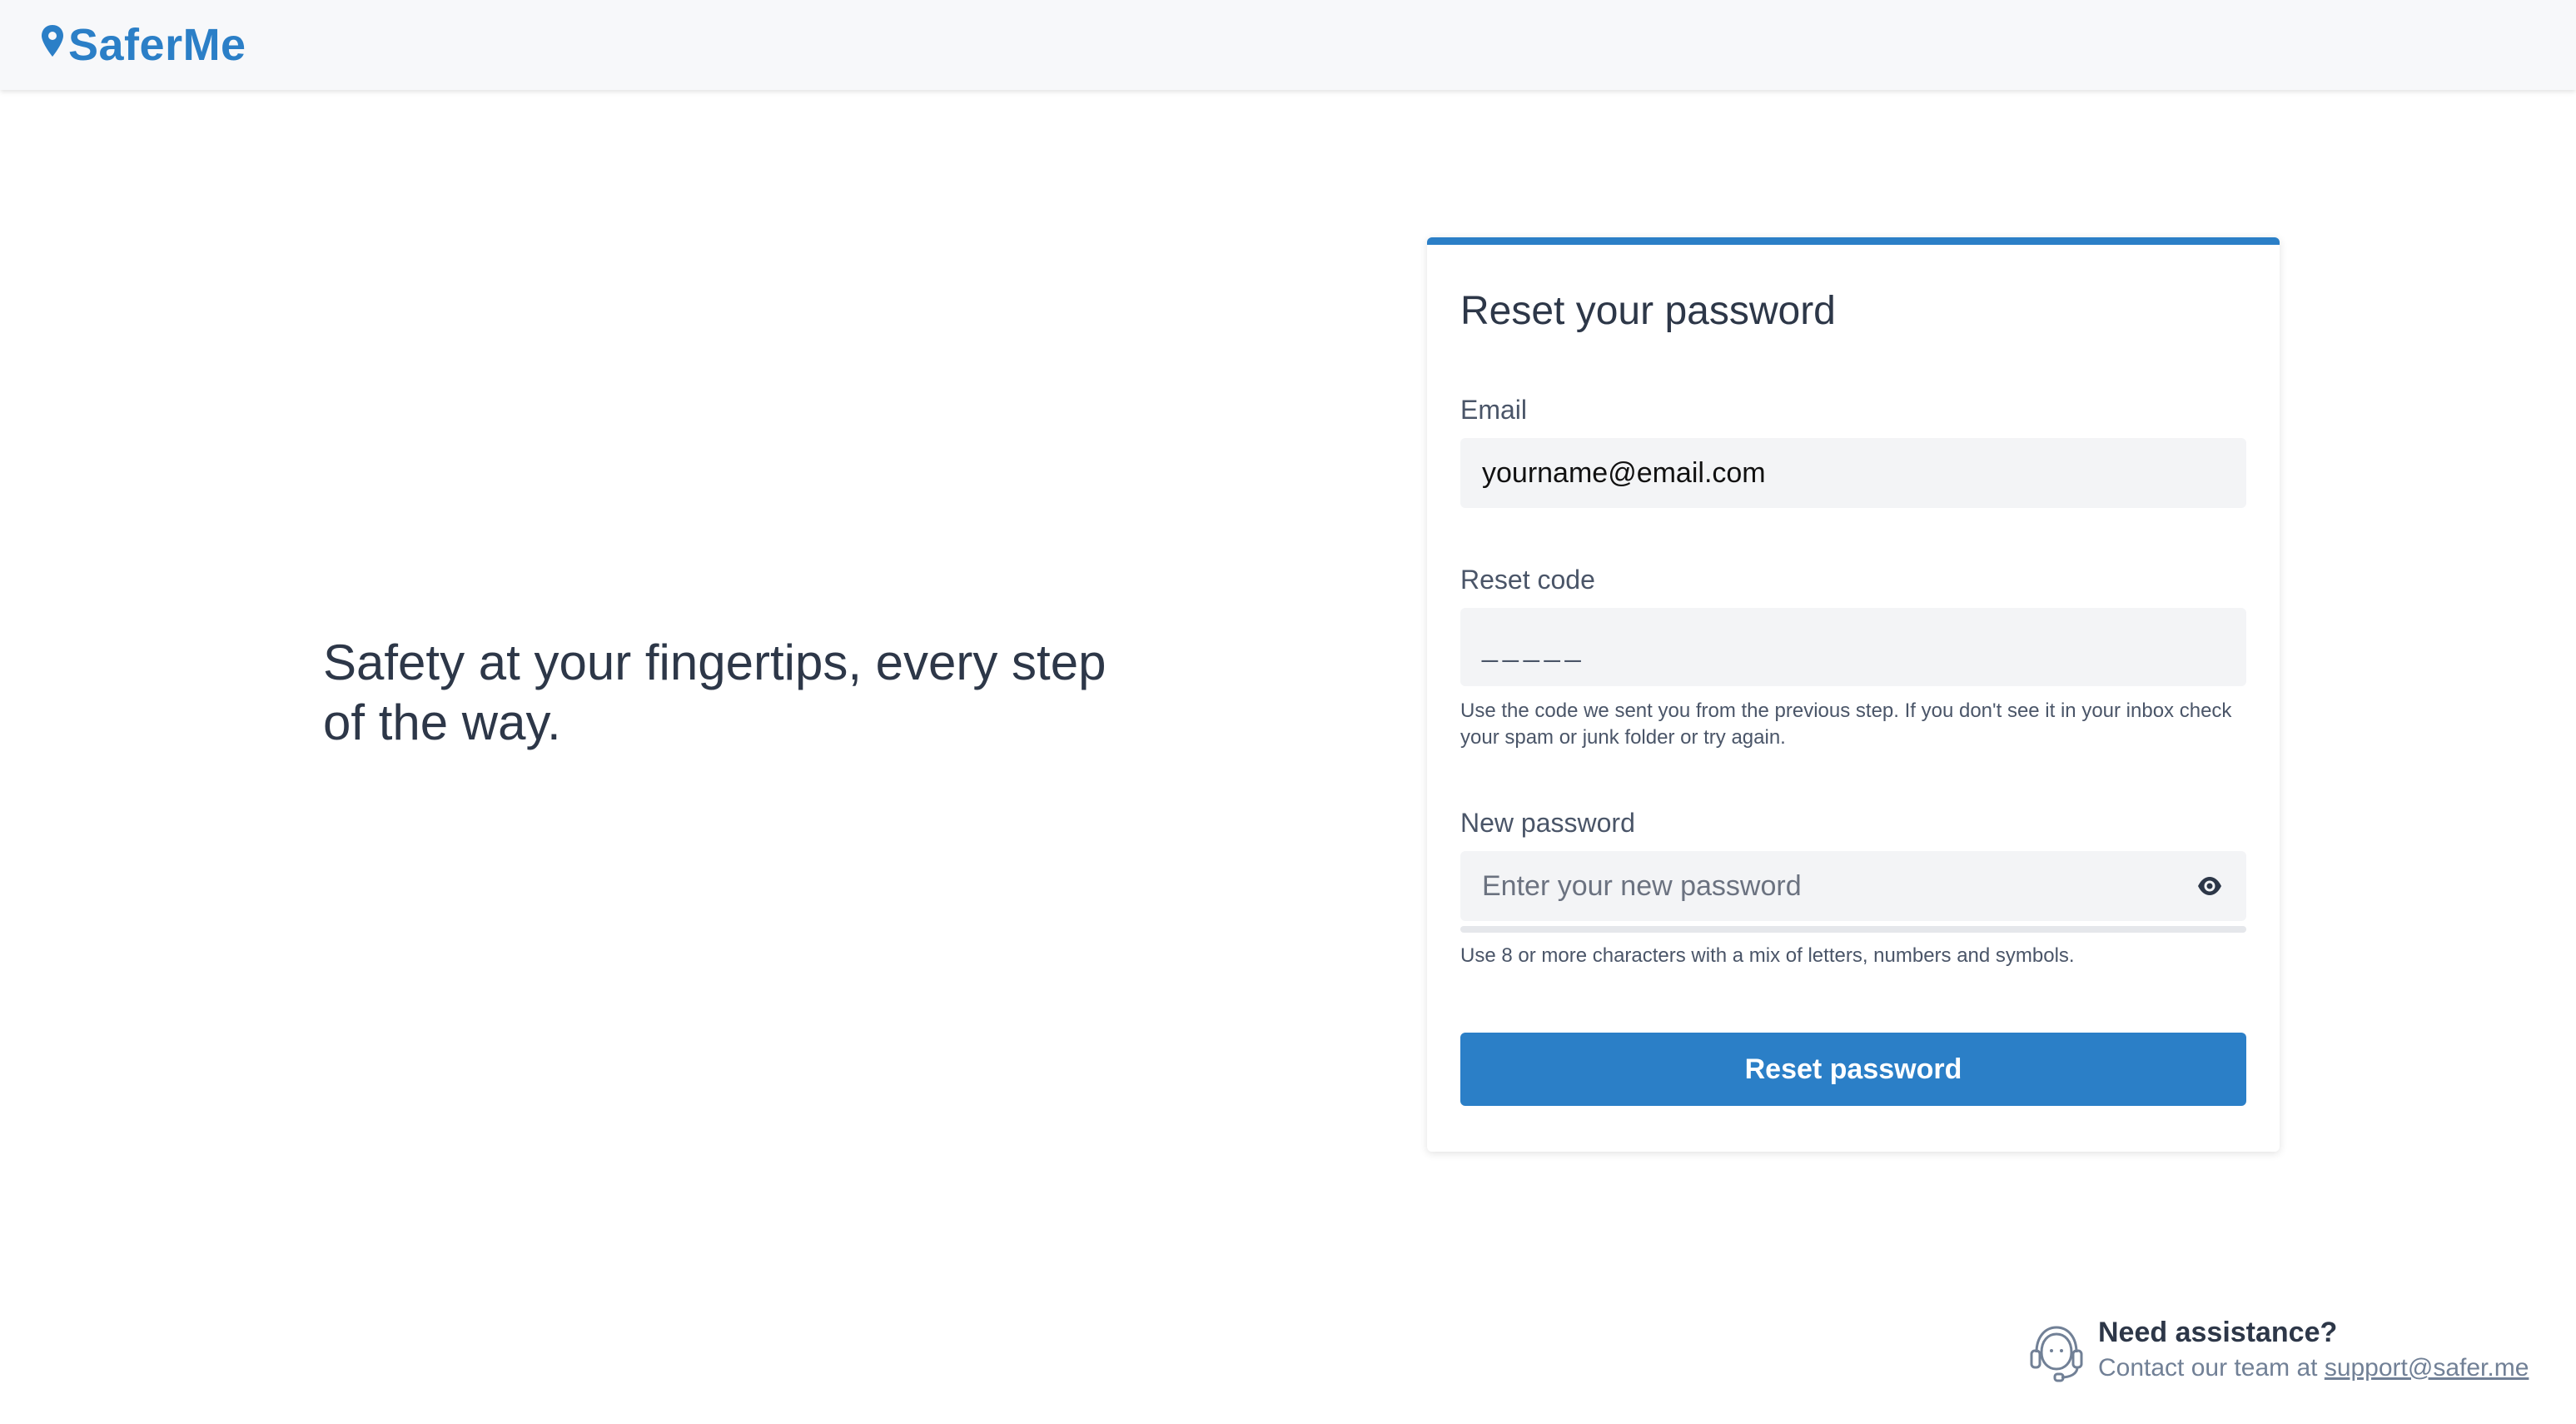  What do you see at coordinates (2427, 1368) in the screenshot?
I see `support-email-link: support@safer.me` at bounding box center [2427, 1368].